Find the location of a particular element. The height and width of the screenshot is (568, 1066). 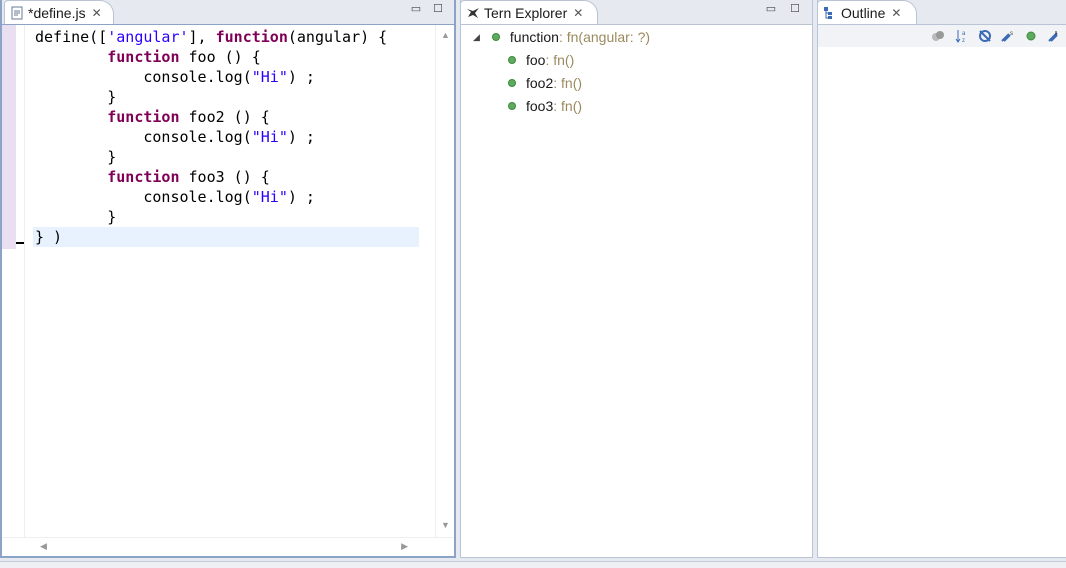

tree-node-foo2: foo2 : fn() is located at coordinates (545, 83).